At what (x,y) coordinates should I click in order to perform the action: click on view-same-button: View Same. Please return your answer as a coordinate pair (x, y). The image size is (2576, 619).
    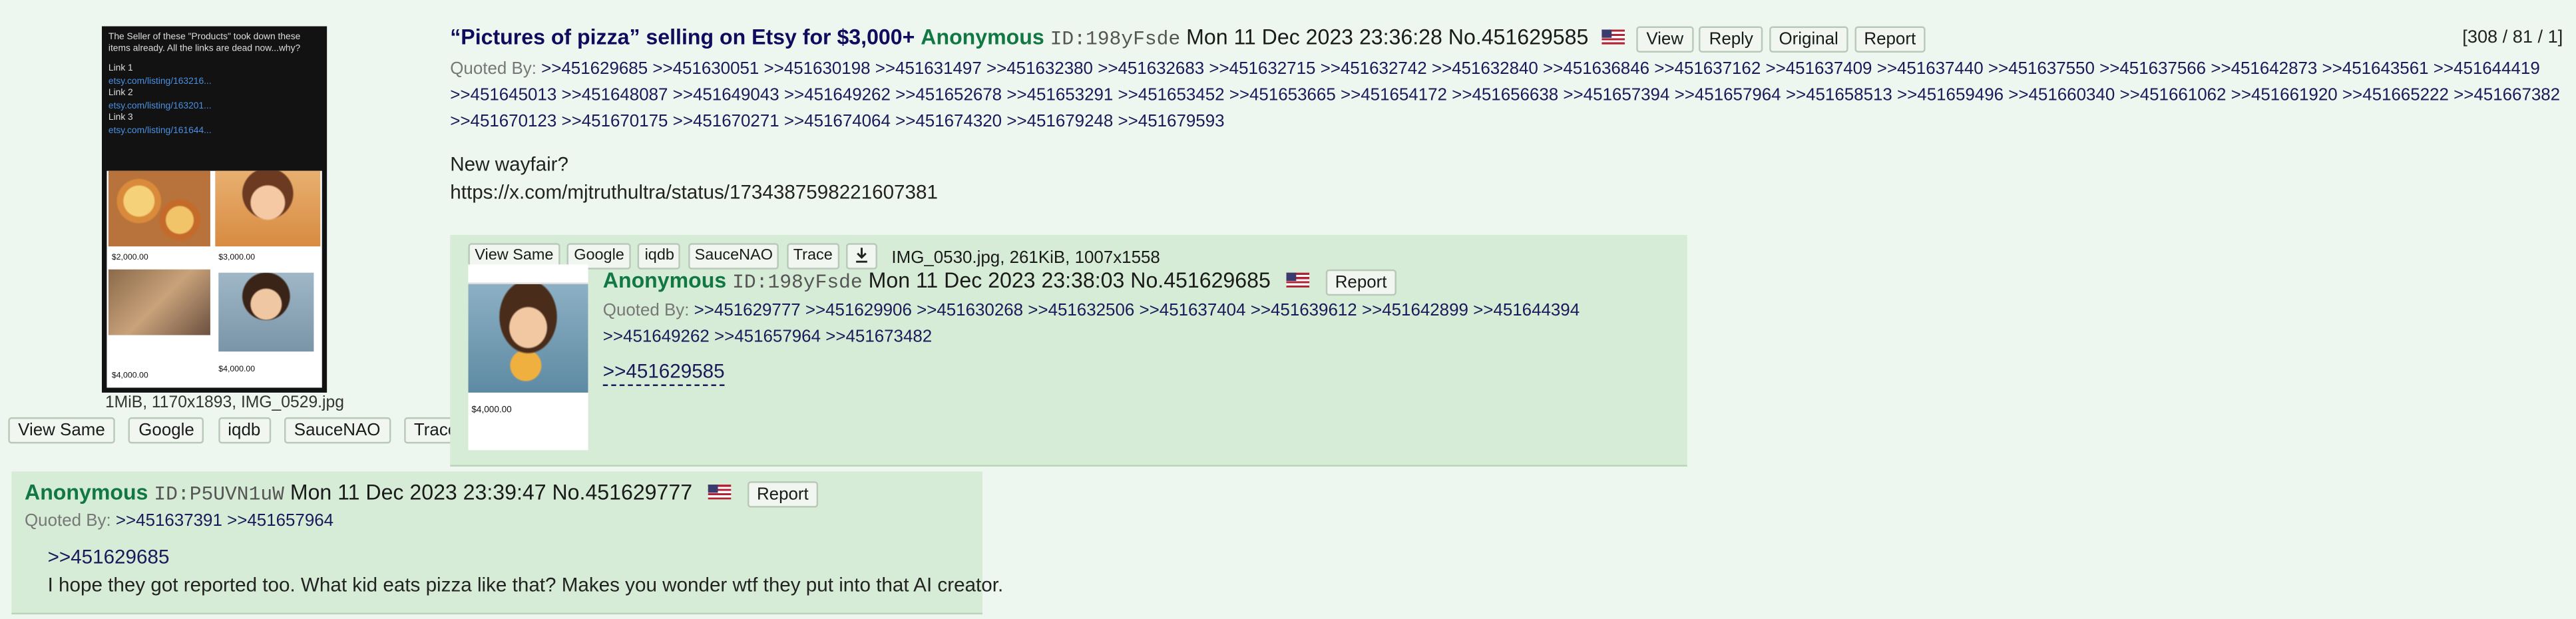
    Looking at the image, I should click on (61, 430).